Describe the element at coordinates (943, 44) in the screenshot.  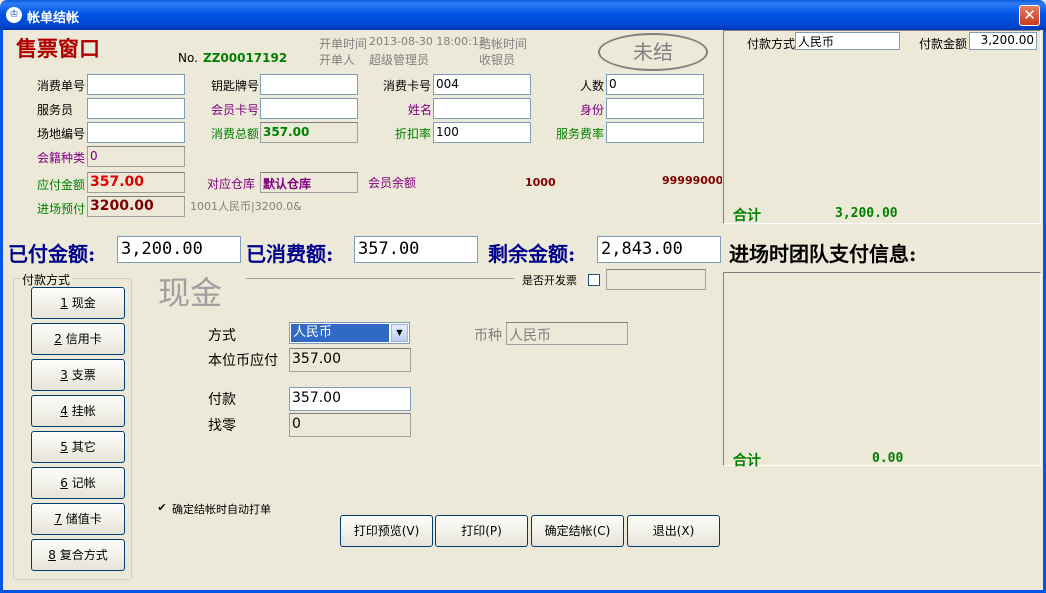
I see `amount-label: 付款金额` at that location.